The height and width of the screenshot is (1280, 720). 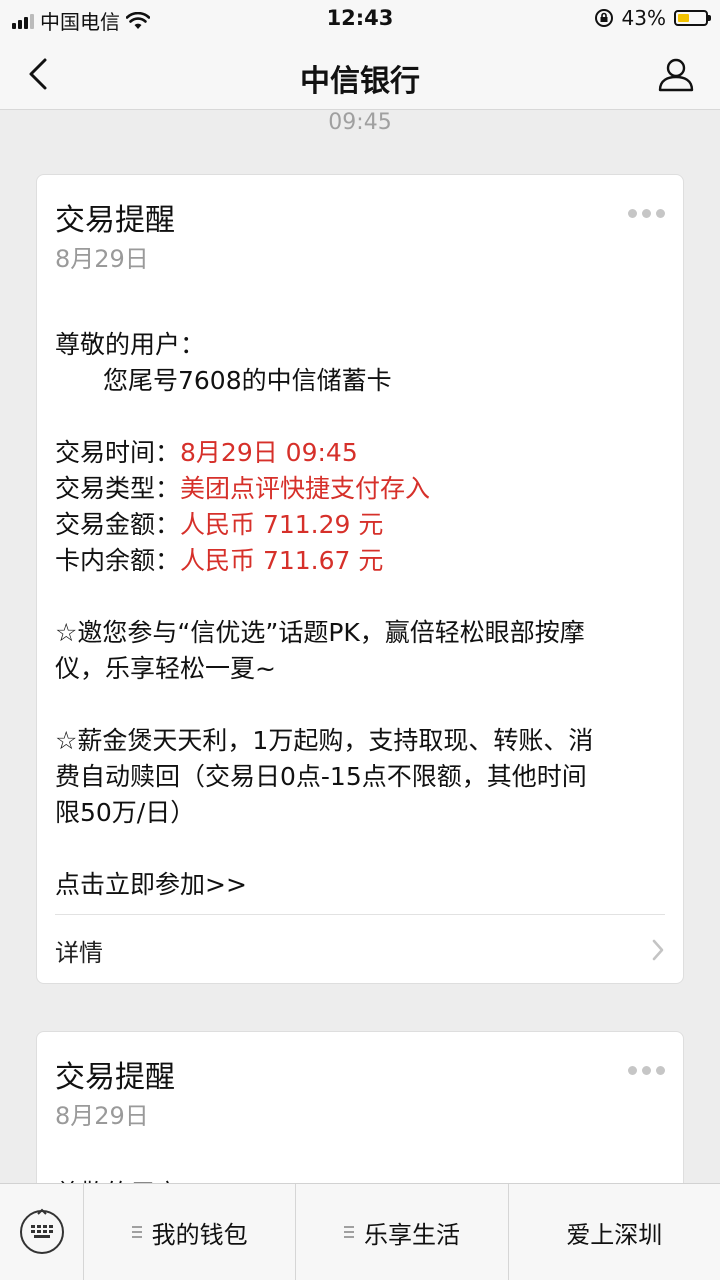 What do you see at coordinates (360, 651) in the screenshot?
I see `promo-1: ☆邀您参与“信优选”话题PK，赢倍轻松眼部按摩 仪，乐享轻松一夏~` at bounding box center [360, 651].